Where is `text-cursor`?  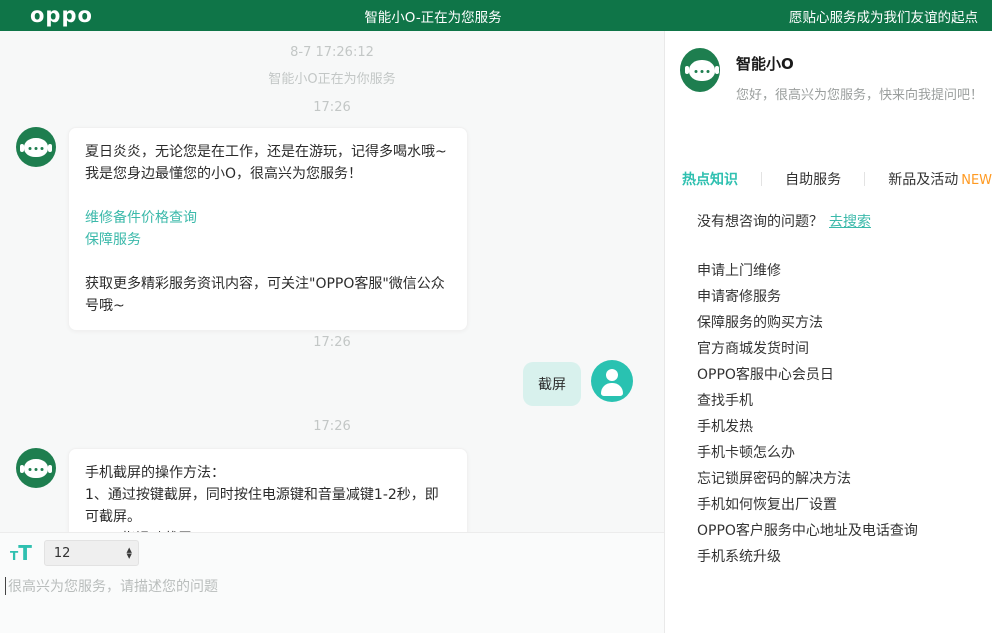
text-cursor is located at coordinates (5, 586).